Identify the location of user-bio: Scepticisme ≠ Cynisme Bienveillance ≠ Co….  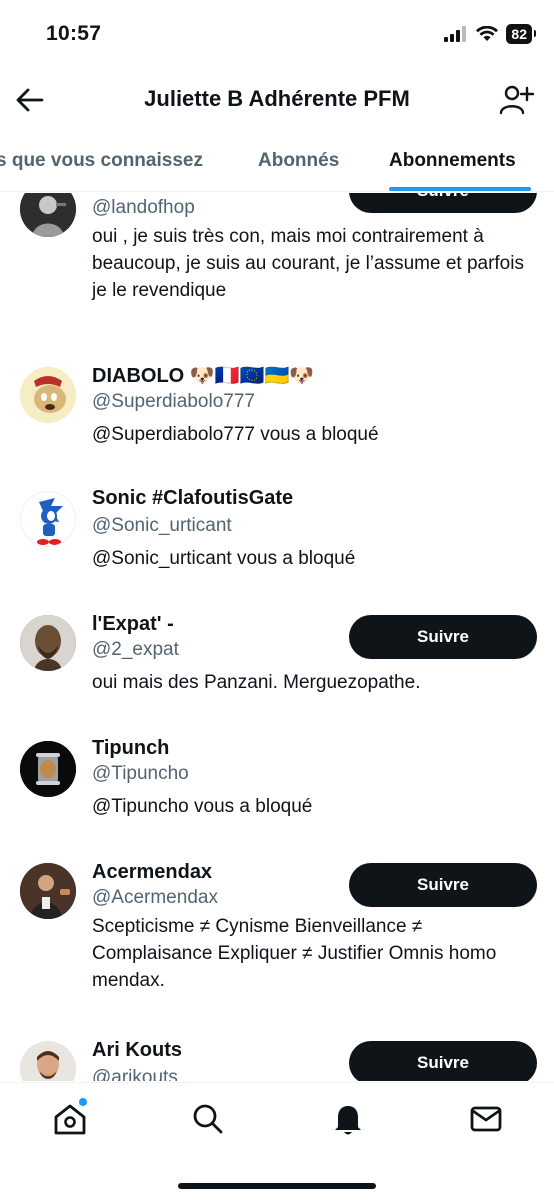
(294, 953).